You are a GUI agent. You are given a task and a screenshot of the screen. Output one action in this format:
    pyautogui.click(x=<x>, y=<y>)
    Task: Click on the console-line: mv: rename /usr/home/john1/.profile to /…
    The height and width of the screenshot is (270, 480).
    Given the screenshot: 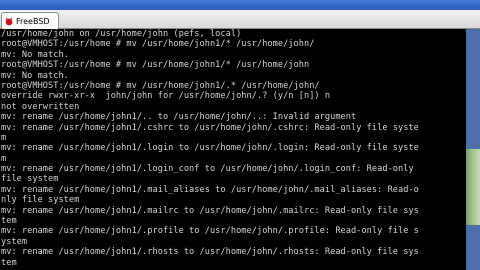 What is the action you would take?
    pyautogui.click(x=210, y=231)
    